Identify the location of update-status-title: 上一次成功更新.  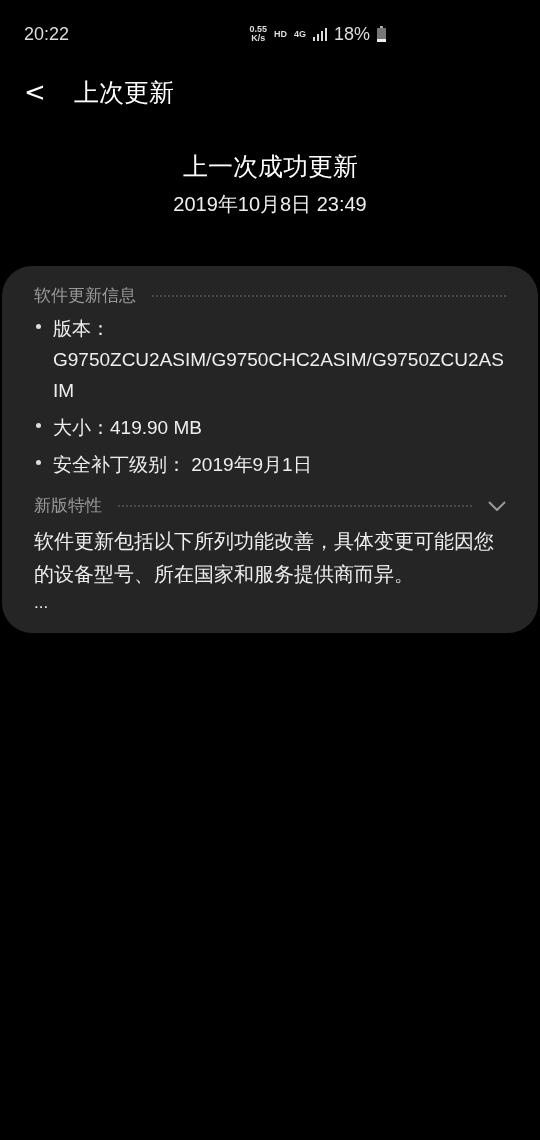
(270, 166).